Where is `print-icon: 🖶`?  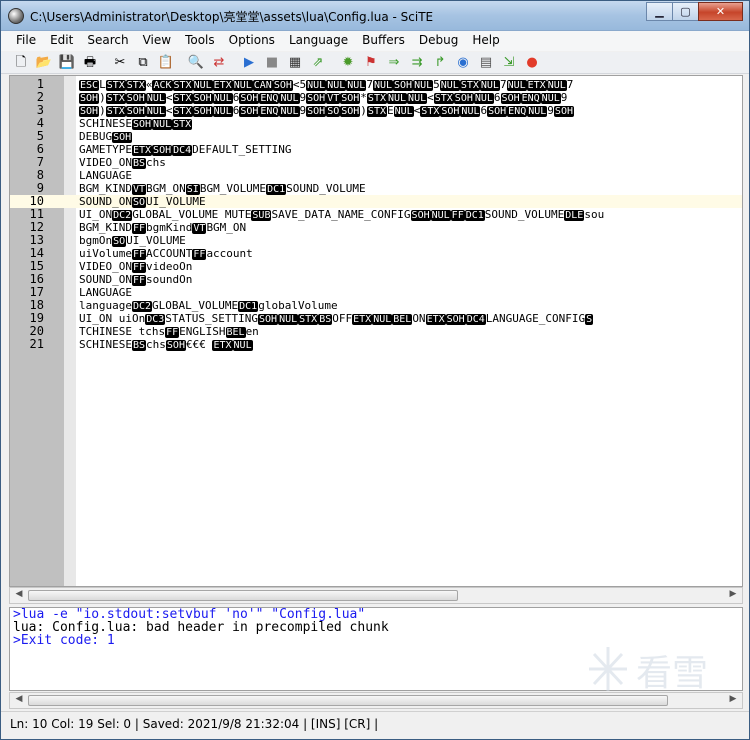 print-icon: 🖶 is located at coordinates (90, 63).